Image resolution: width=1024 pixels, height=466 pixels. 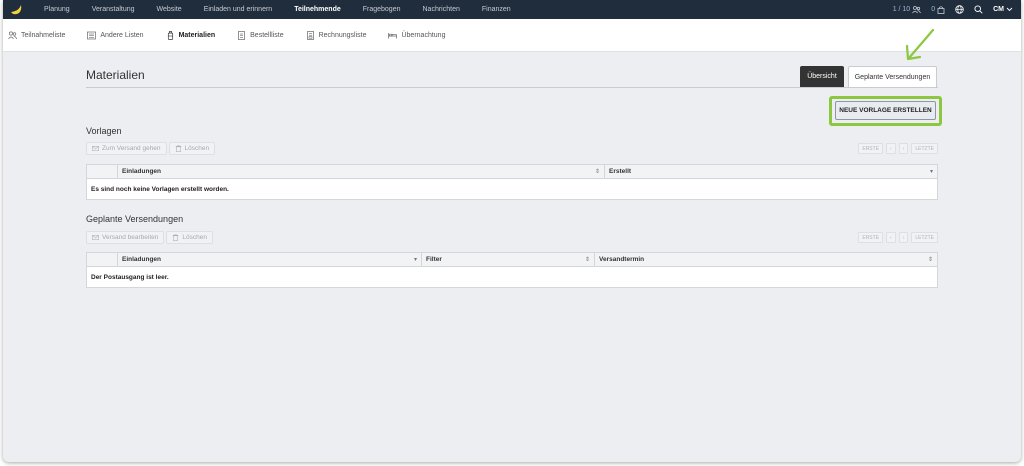 What do you see at coordinates (822, 76) in the screenshot?
I see `tab-overview: Übersicht` at bounding box center [822, 76].